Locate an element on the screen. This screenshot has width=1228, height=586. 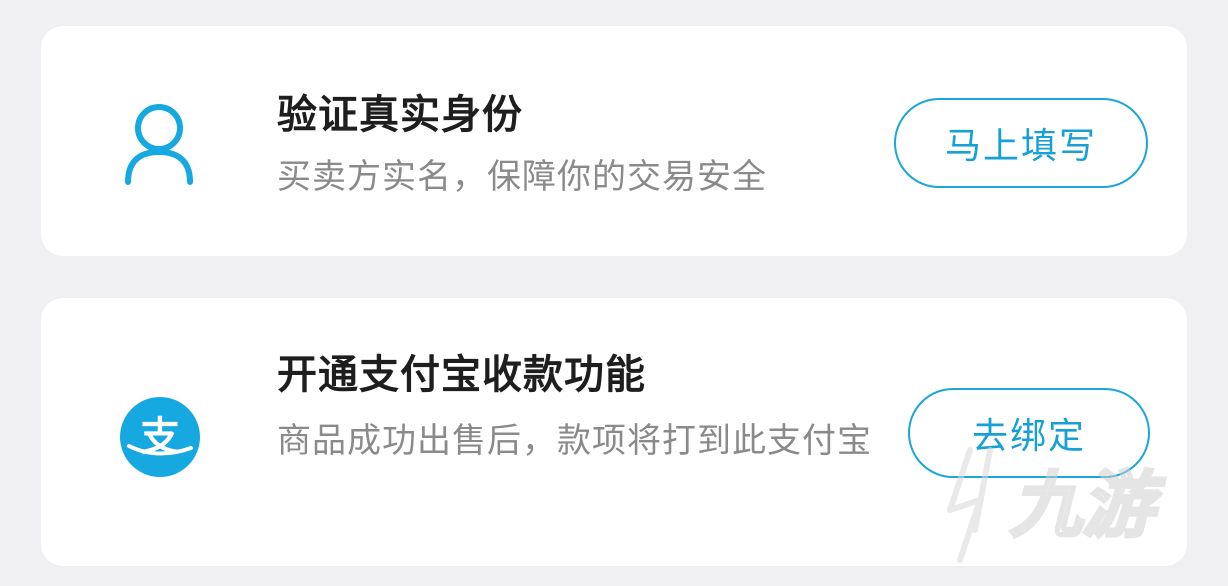
alipay-title: 开通支付宝收款功能 is located at coordinates (461, 375).